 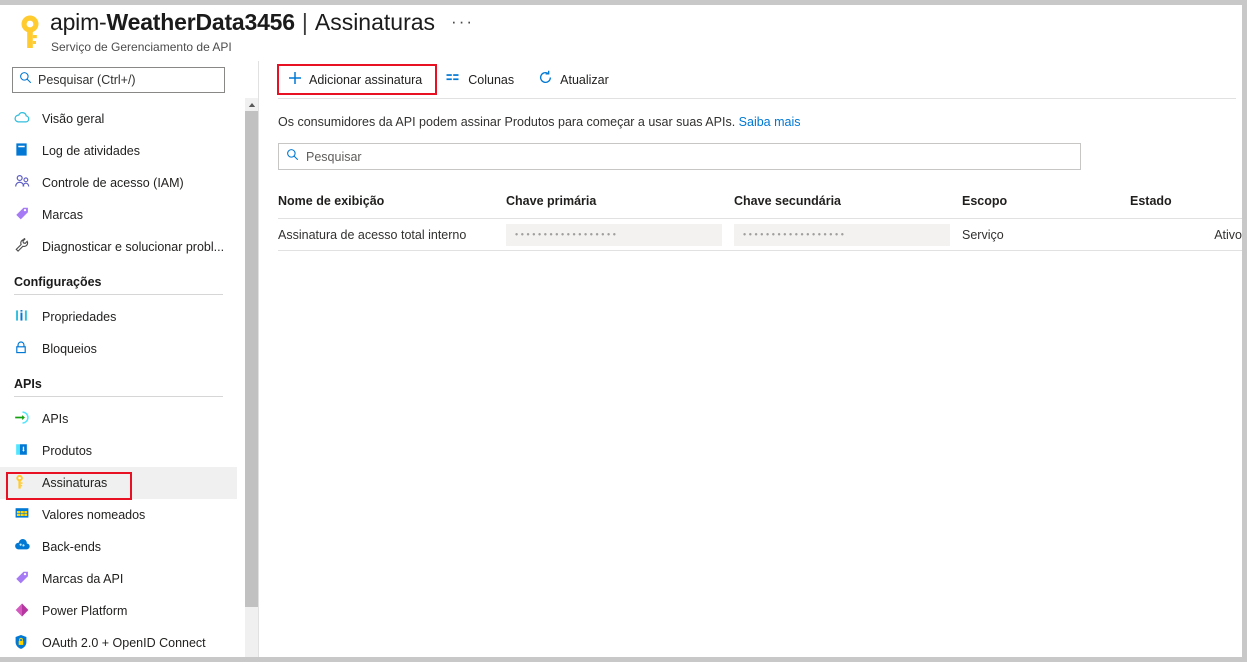 I want to click on add-subscription-label: Adicionar assinatura, so click(x=366, y=80).